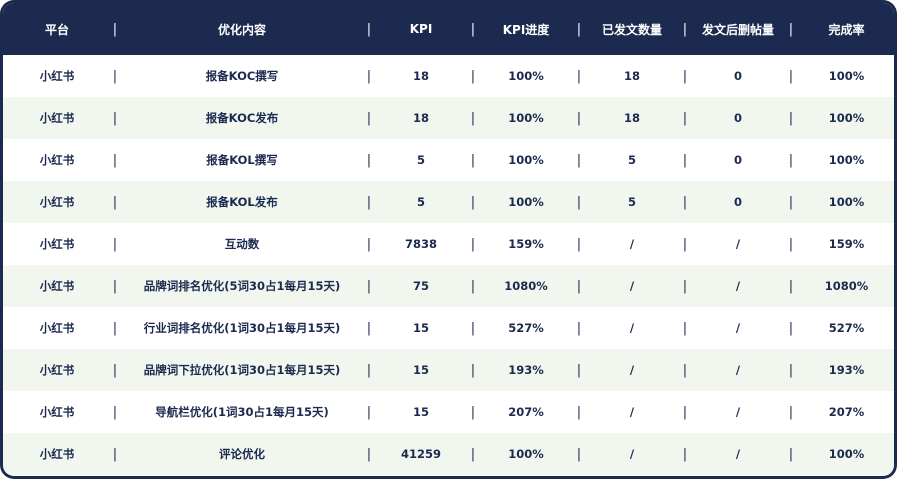 This screenshot has width=897, height=479. I want to click on cell-content: 行业词排名优化(1词30占1每月15天), so click(242, 328).